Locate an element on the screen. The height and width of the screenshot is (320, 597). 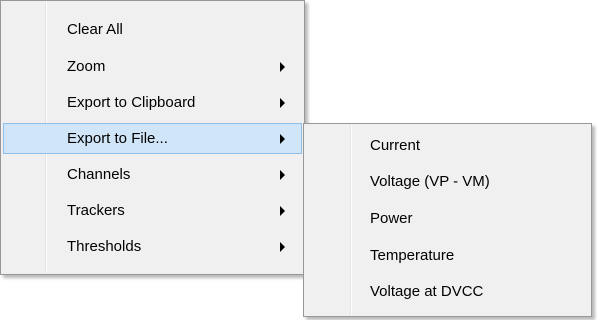
submenu-item-voltage-vp-vm: Voltage (VP - VM) is located at coordinates (447, 181).